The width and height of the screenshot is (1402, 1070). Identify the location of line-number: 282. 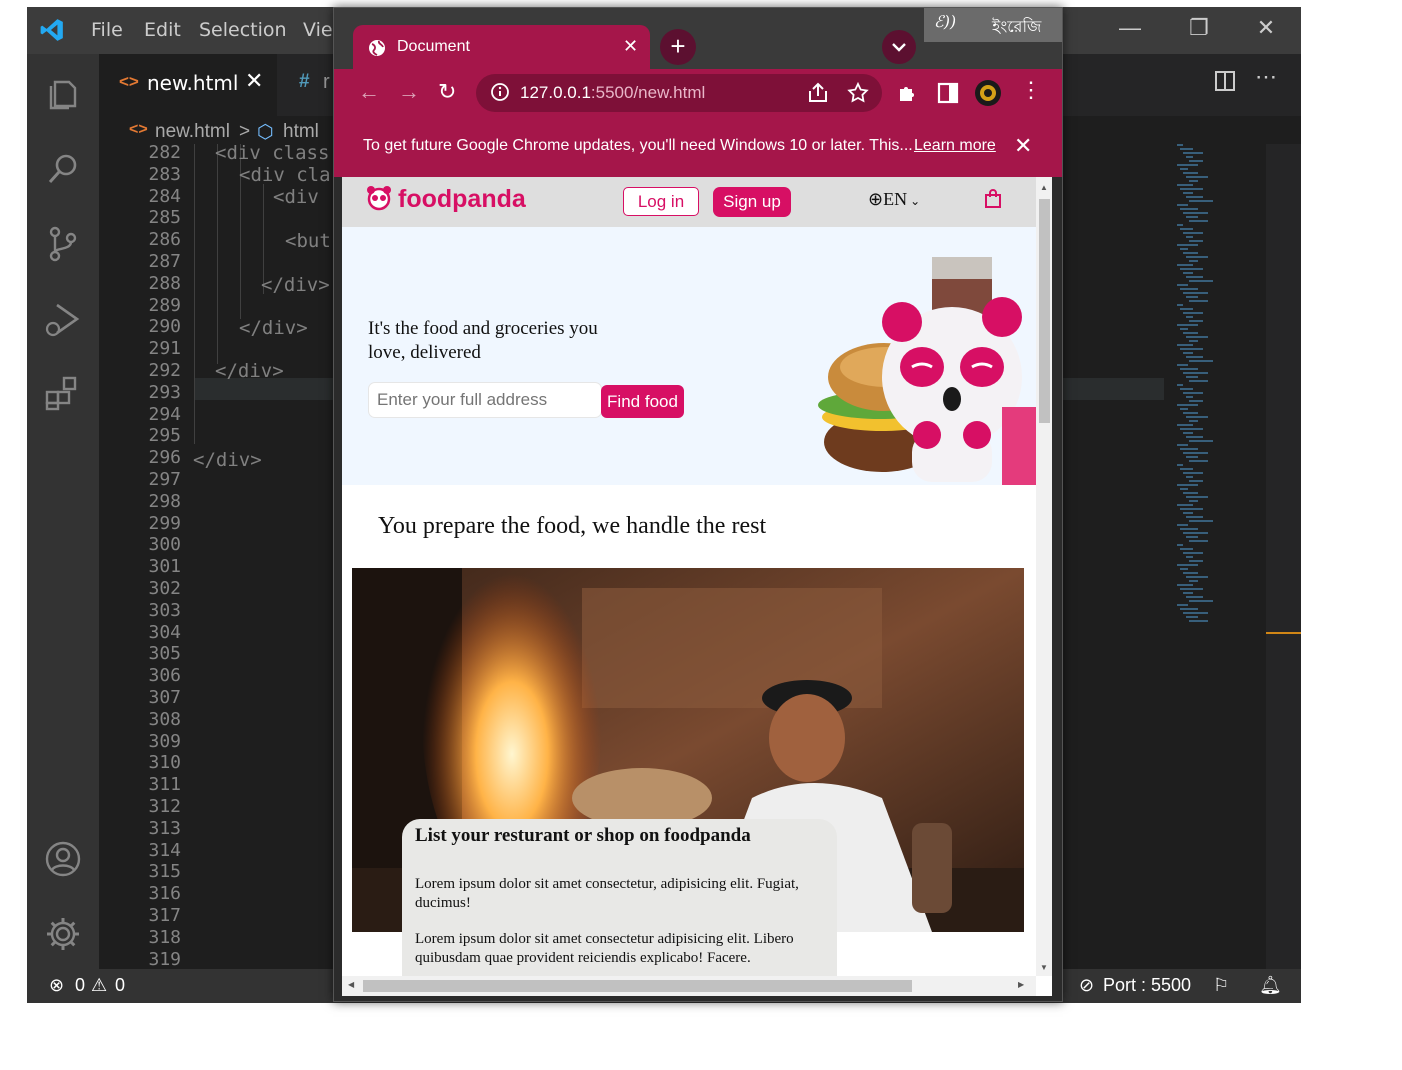
(164, 152).